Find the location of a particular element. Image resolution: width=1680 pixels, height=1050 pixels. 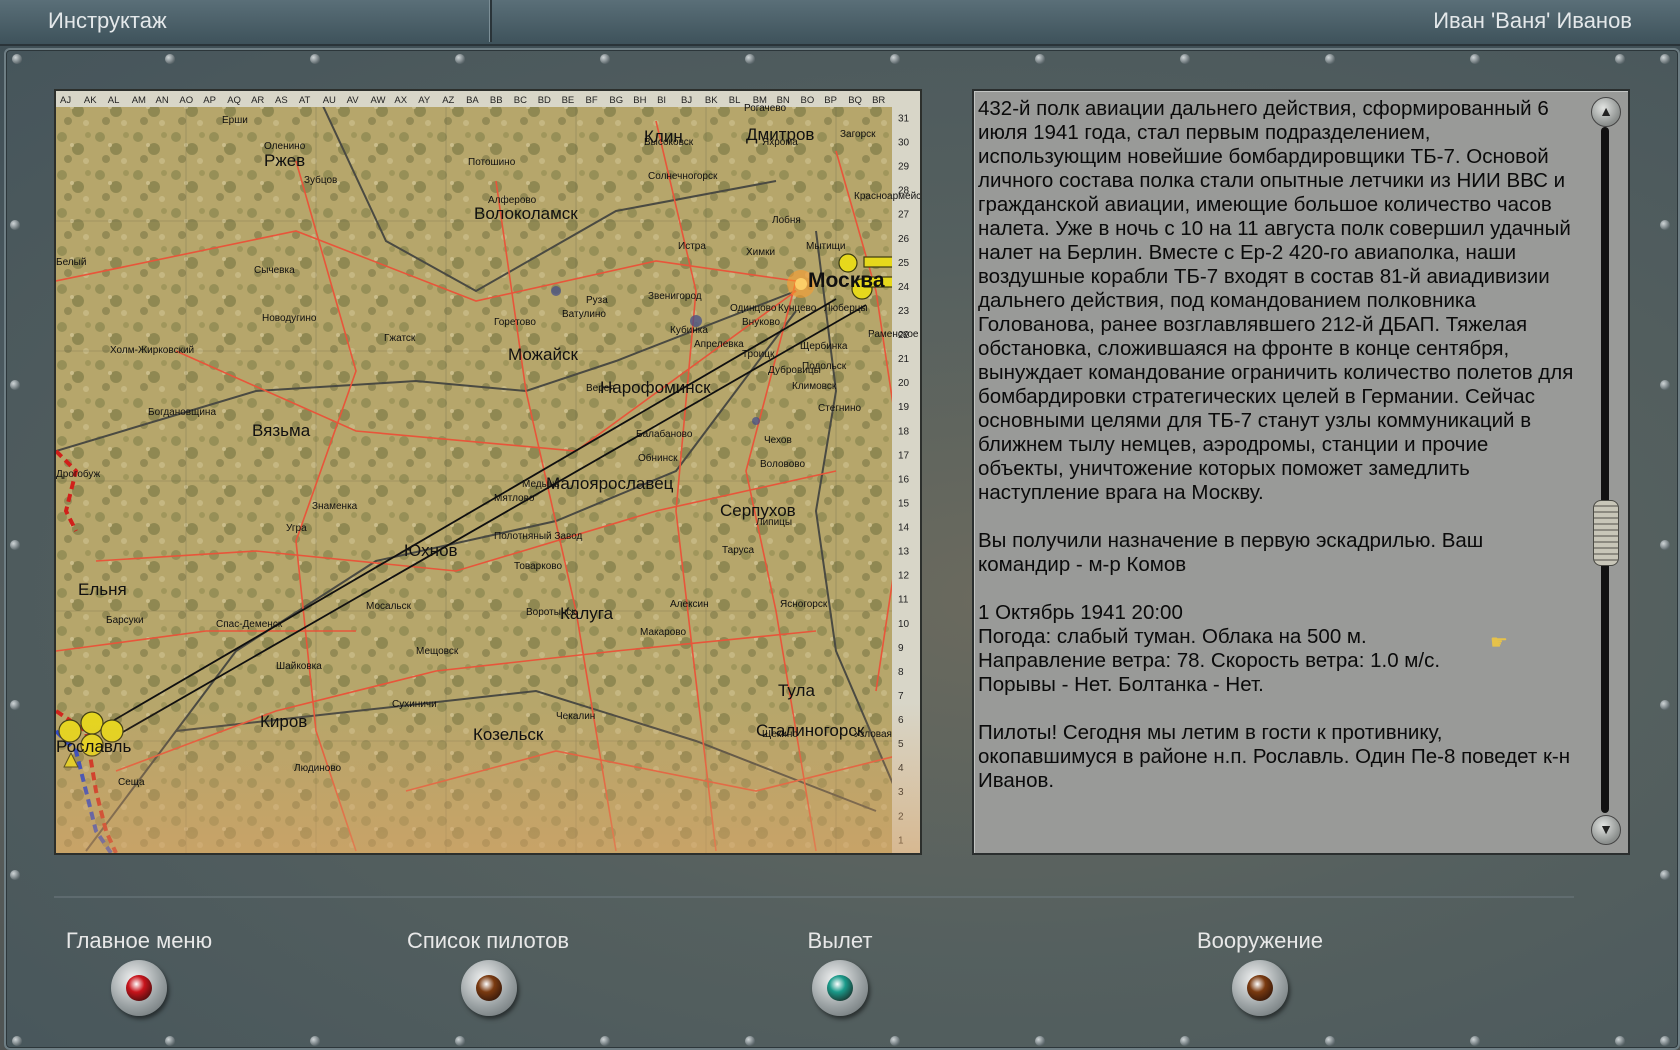

scroll-down-button: ▼ is located at coordinates (1606, 830).